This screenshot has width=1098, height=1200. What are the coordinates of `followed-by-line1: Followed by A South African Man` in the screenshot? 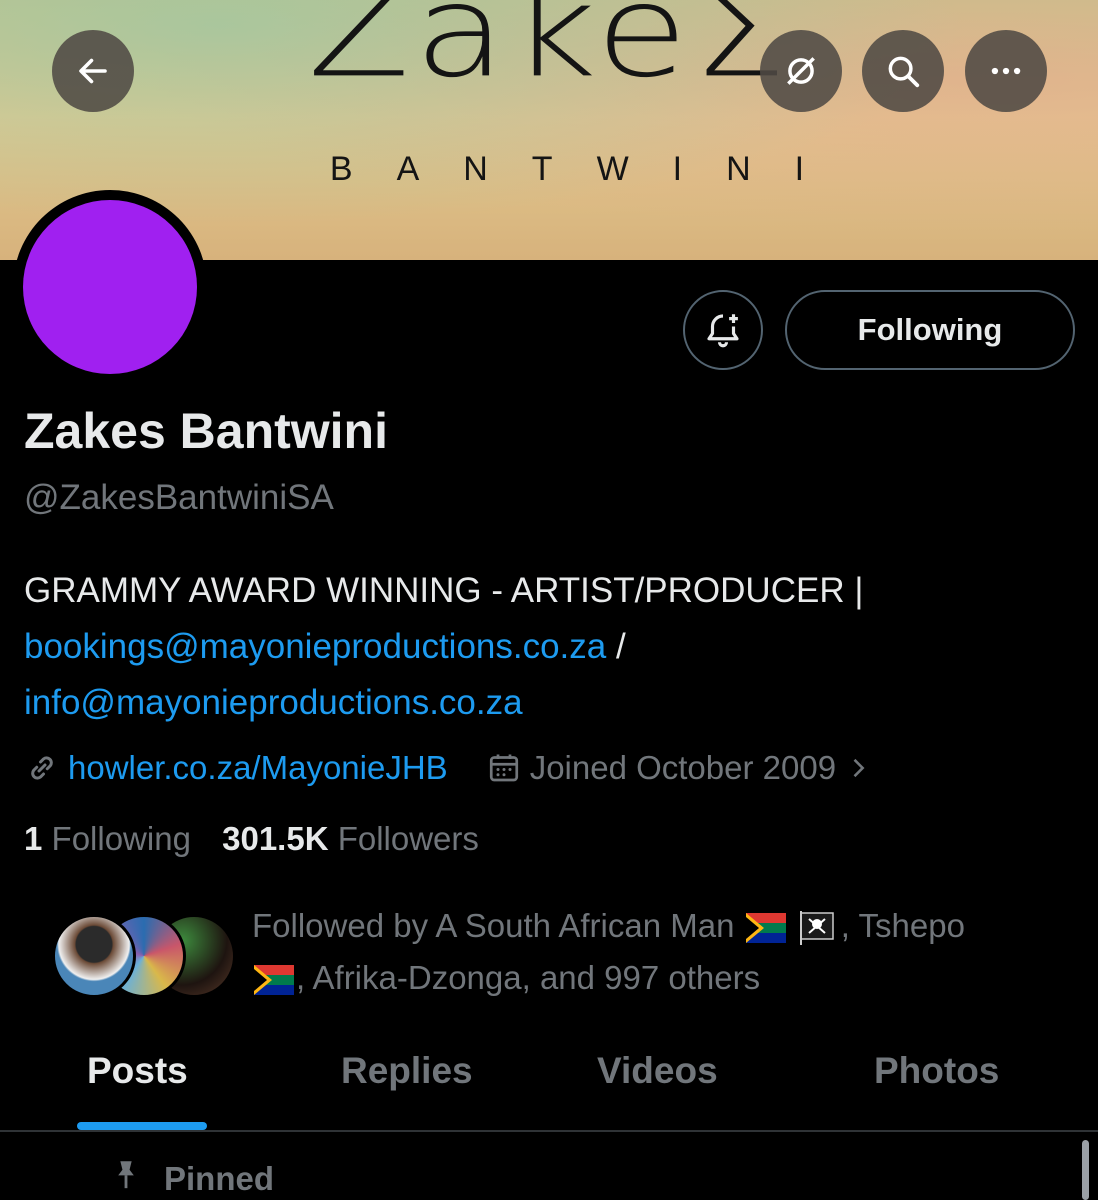 It's located at (493, 925).